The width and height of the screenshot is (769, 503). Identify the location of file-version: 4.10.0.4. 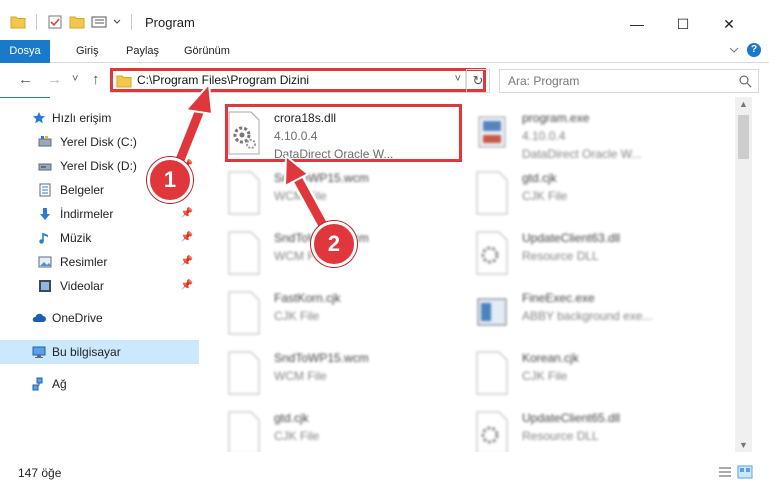
(544, 136).